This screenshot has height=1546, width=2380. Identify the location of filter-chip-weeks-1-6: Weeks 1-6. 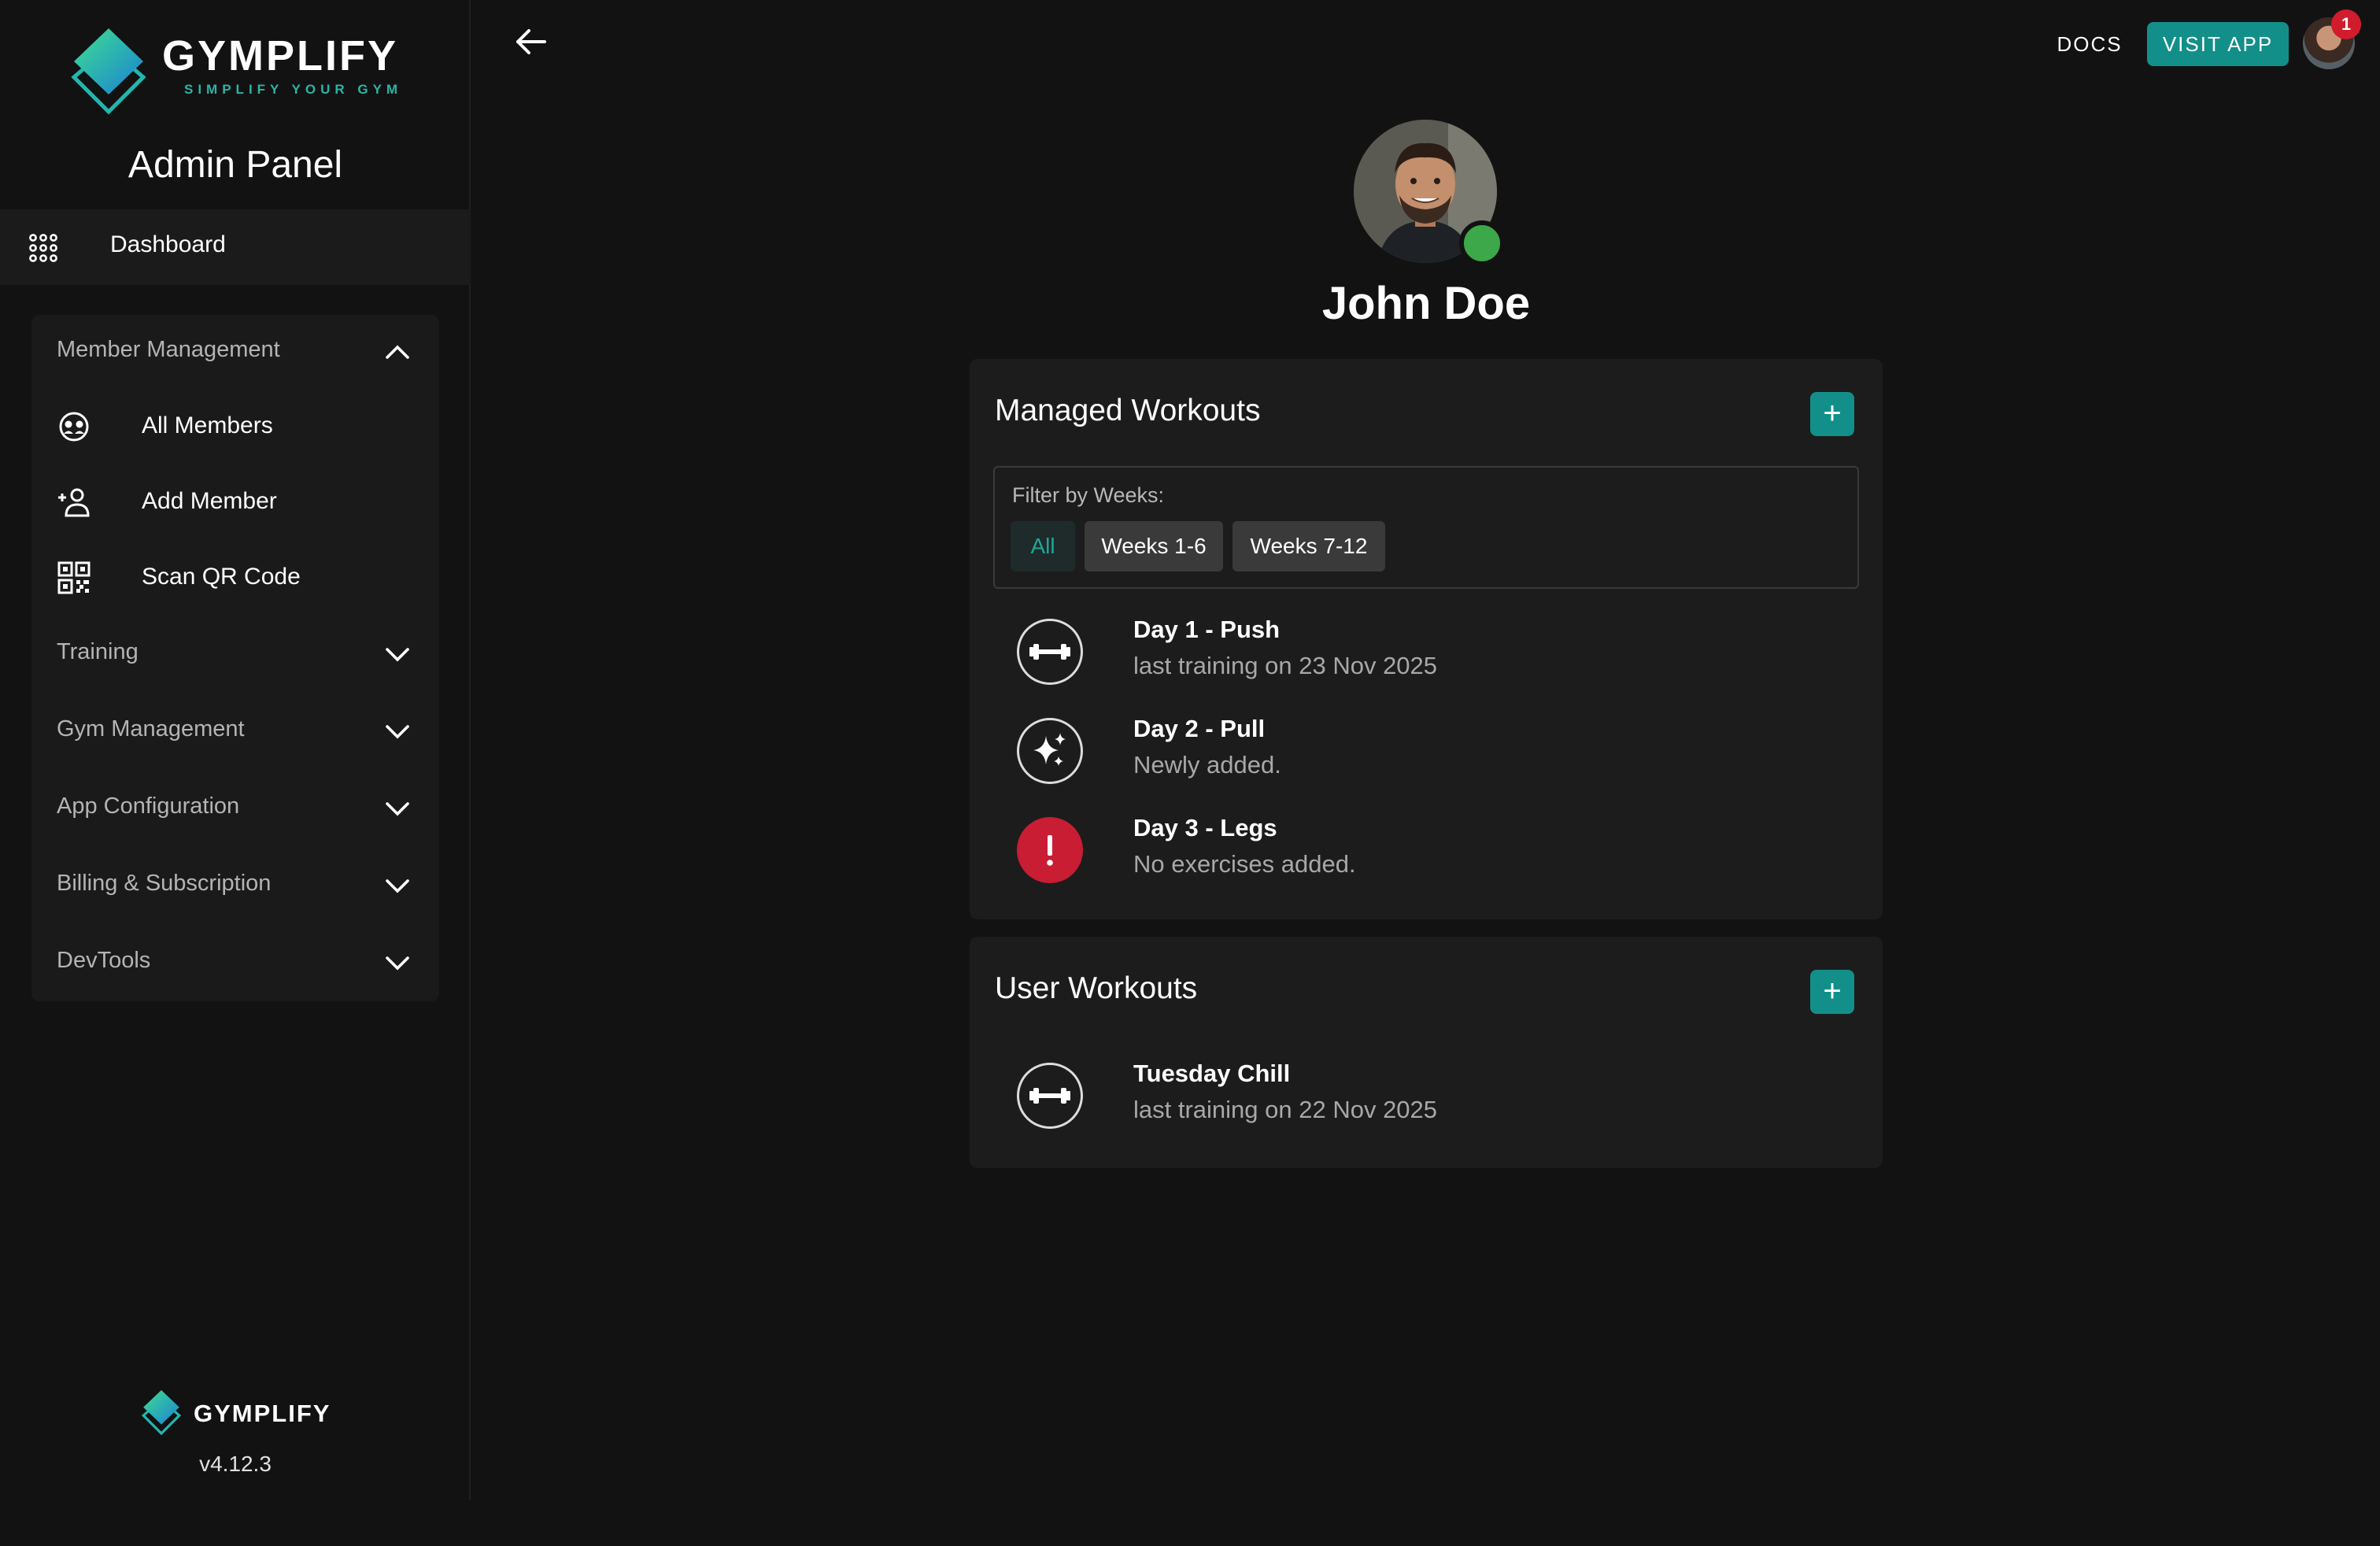
(1154, 546).